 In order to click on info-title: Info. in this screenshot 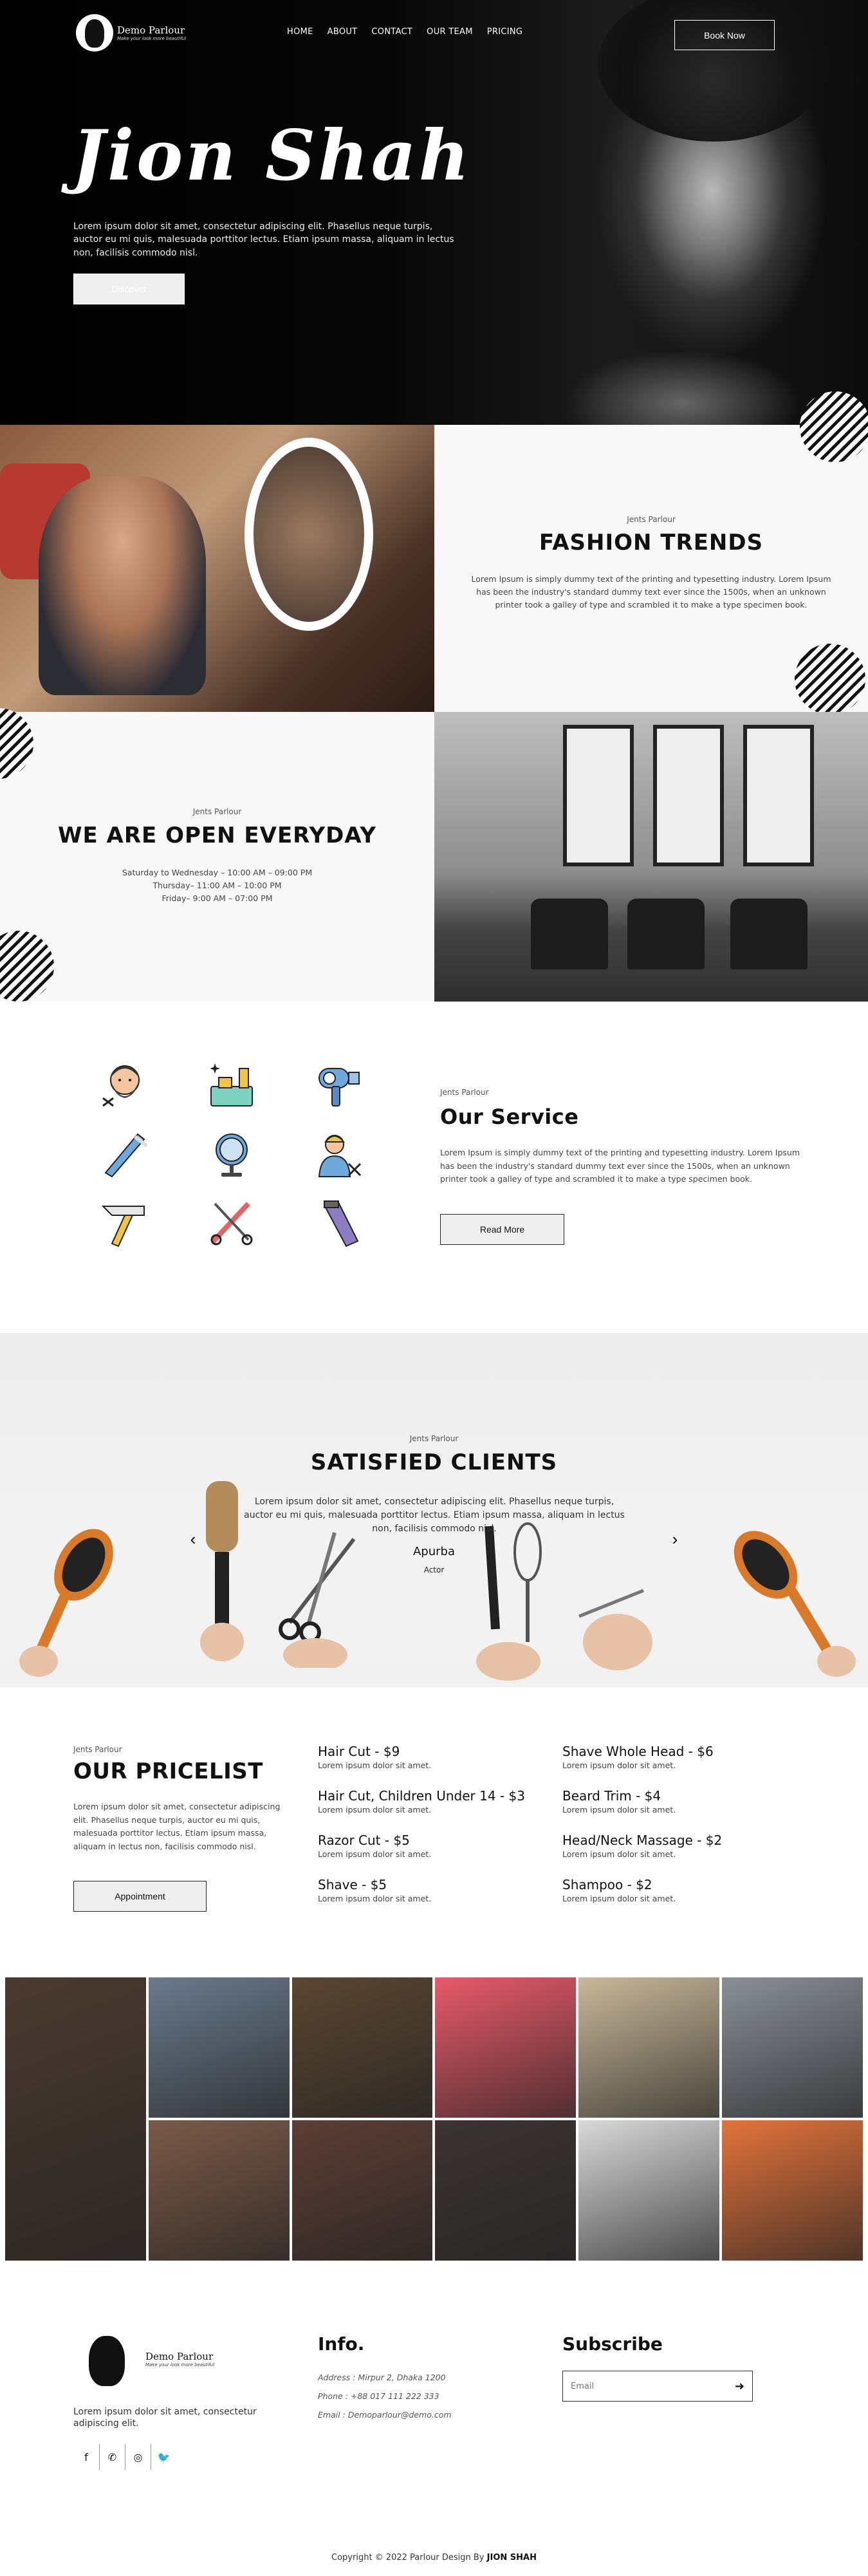, I will do `click(341, 2344)`.